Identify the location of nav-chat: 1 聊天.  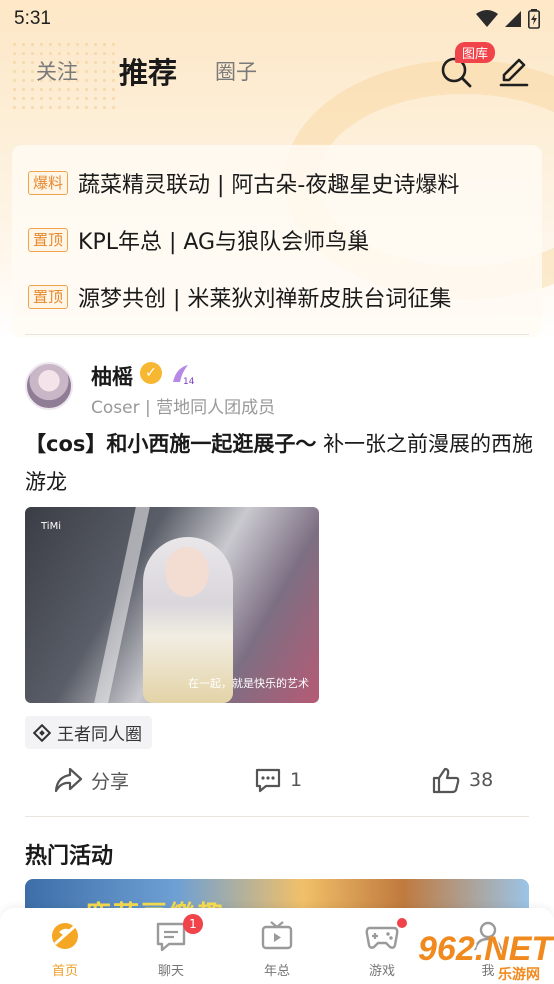
(171, 946).